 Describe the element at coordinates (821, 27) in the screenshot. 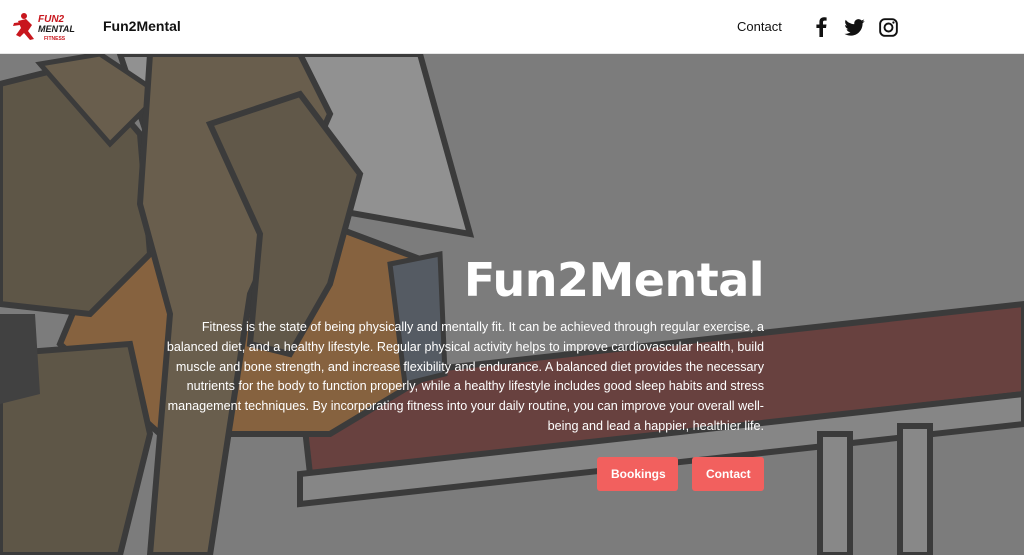

I see `facebook-icon` at that location.